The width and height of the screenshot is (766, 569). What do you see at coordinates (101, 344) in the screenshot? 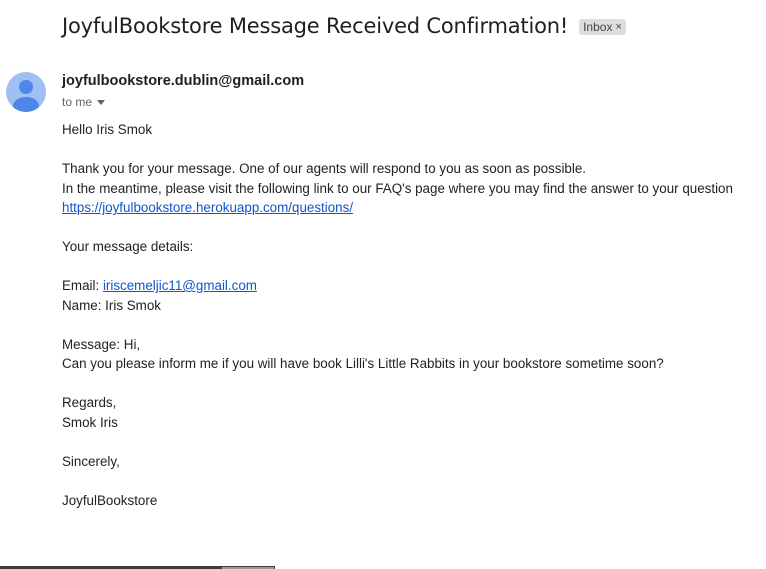
I see `message-label-line: Message: Hi,` at bounding box center [101, 344].